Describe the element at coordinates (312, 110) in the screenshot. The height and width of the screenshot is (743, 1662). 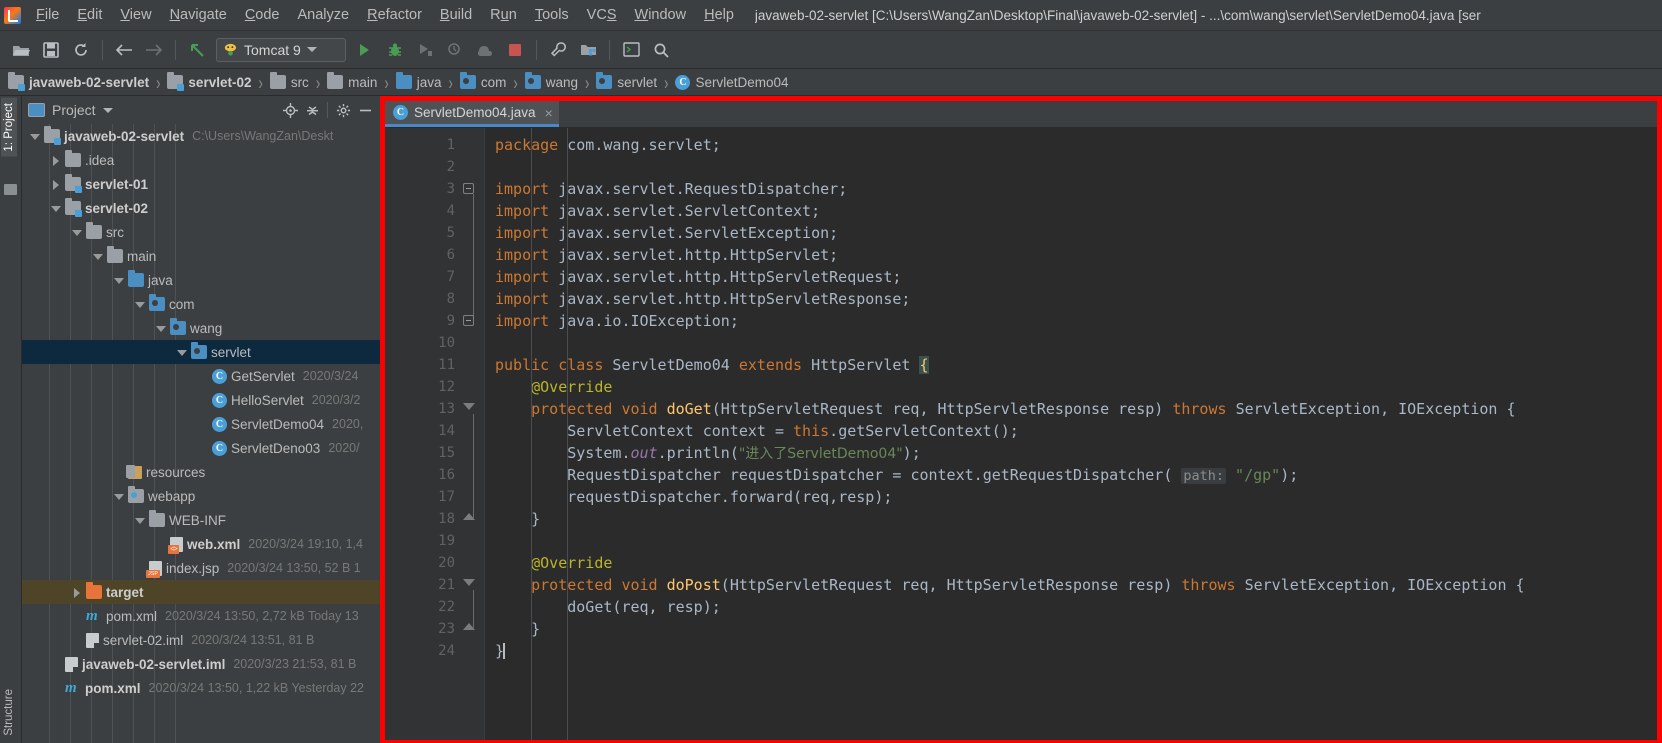
I see `collapse-all-icon` at that location.